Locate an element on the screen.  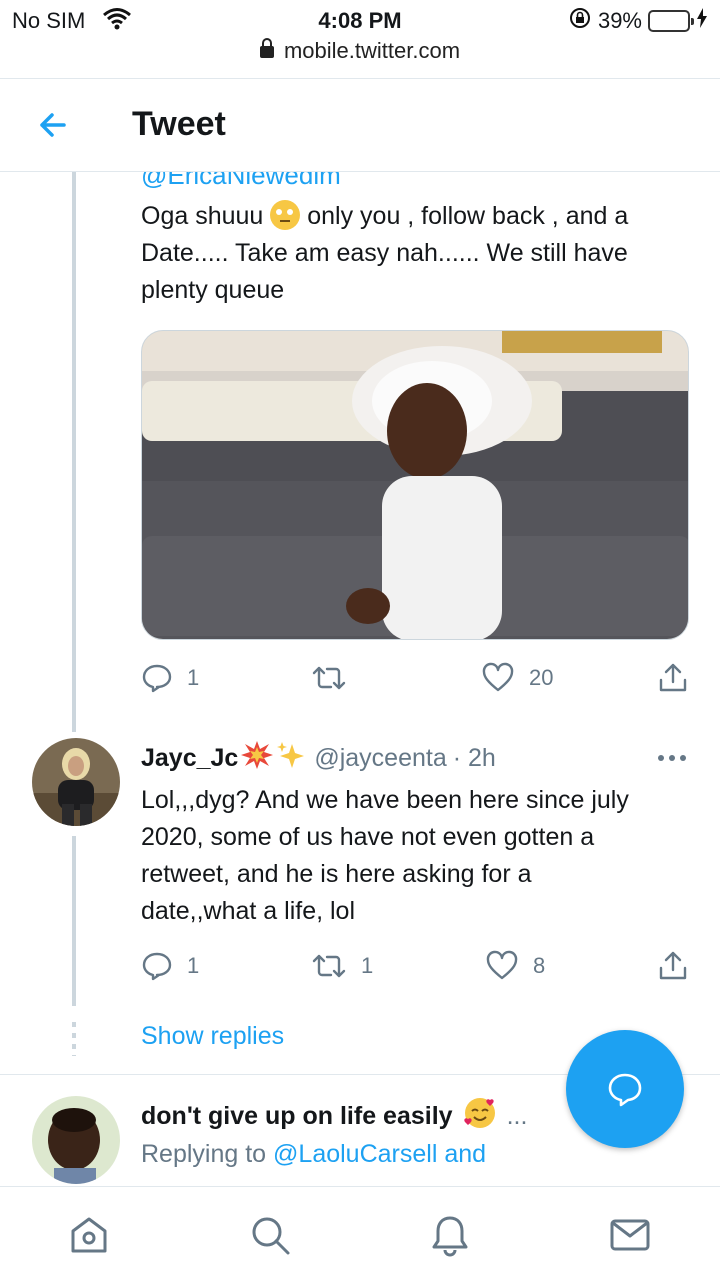
tweet-author-row: Jayc_Jc @jayceenta · 2h is located at coordinates (318, 758).